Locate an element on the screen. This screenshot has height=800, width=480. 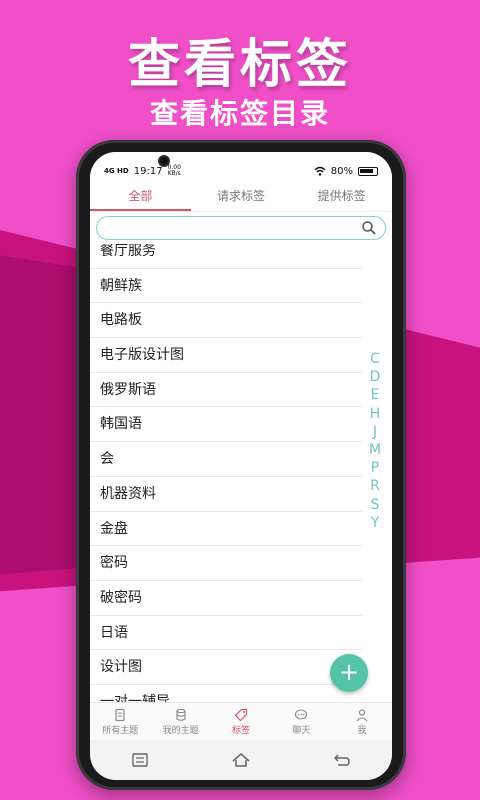
nav-me: 我 is located at coordinates (362, 721).